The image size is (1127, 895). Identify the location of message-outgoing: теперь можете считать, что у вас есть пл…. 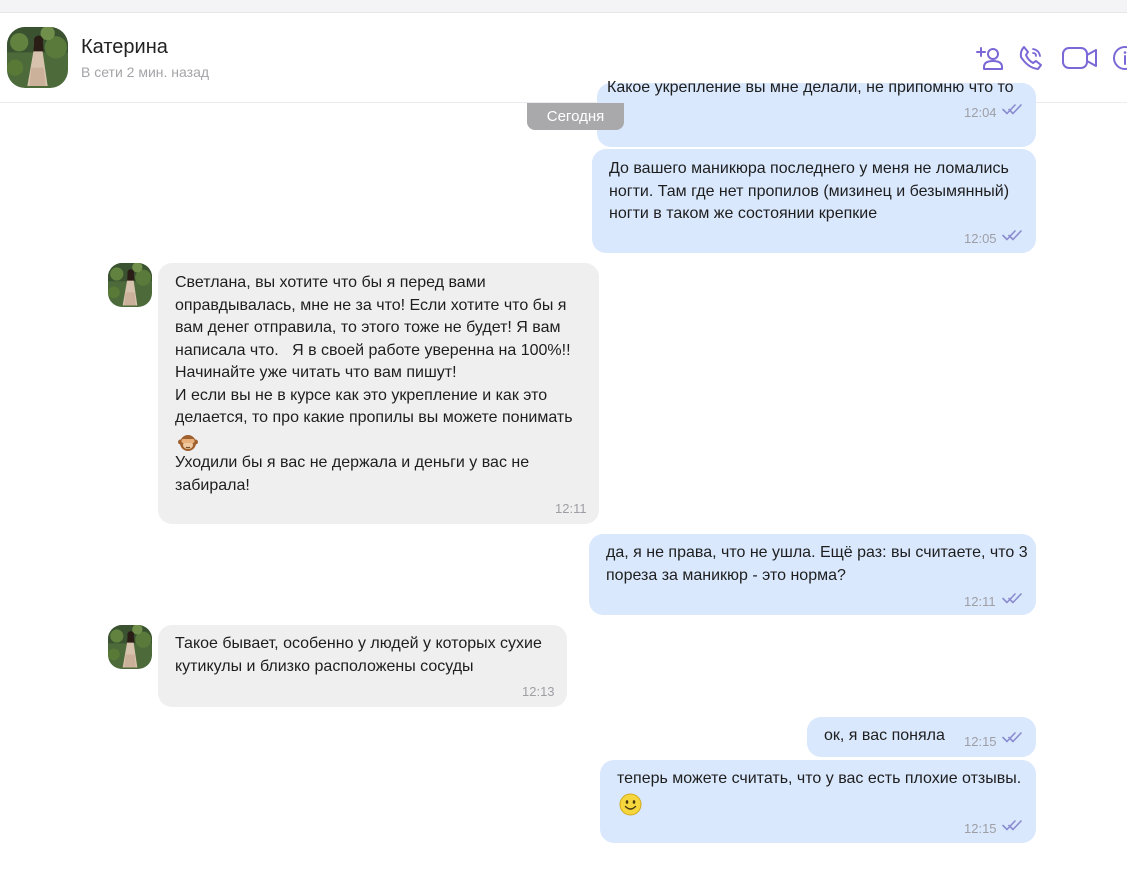
(818, 801).